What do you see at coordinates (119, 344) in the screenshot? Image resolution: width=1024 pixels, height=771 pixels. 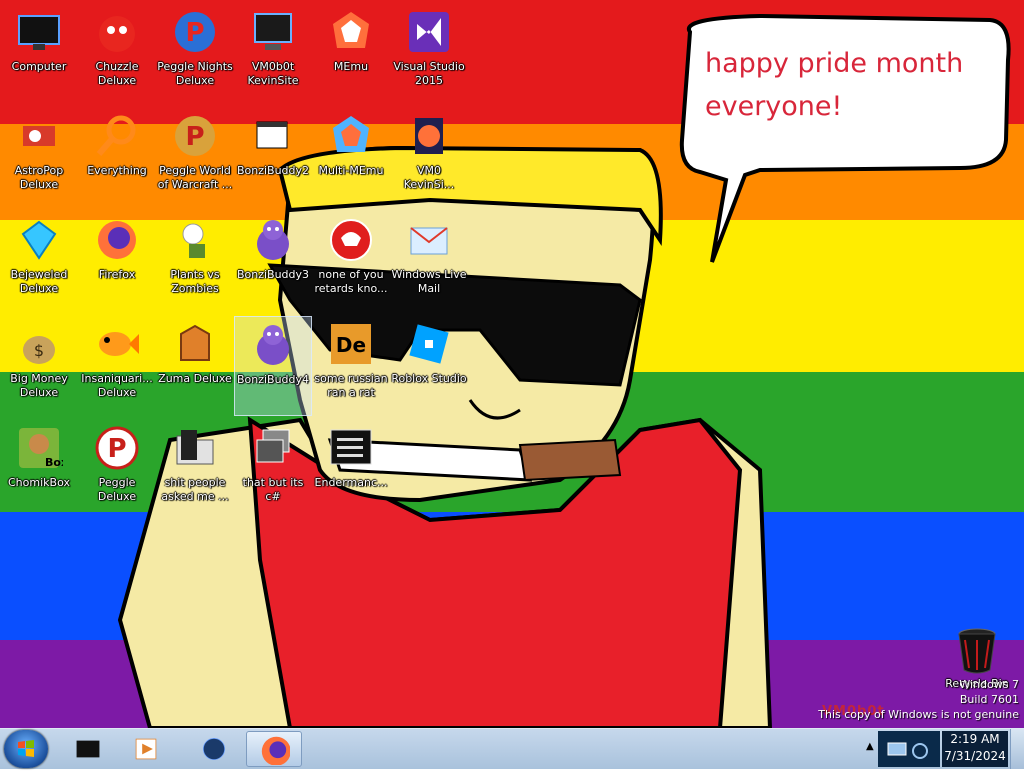 I see `goldfish-icon` at bounding box center [119, 344].